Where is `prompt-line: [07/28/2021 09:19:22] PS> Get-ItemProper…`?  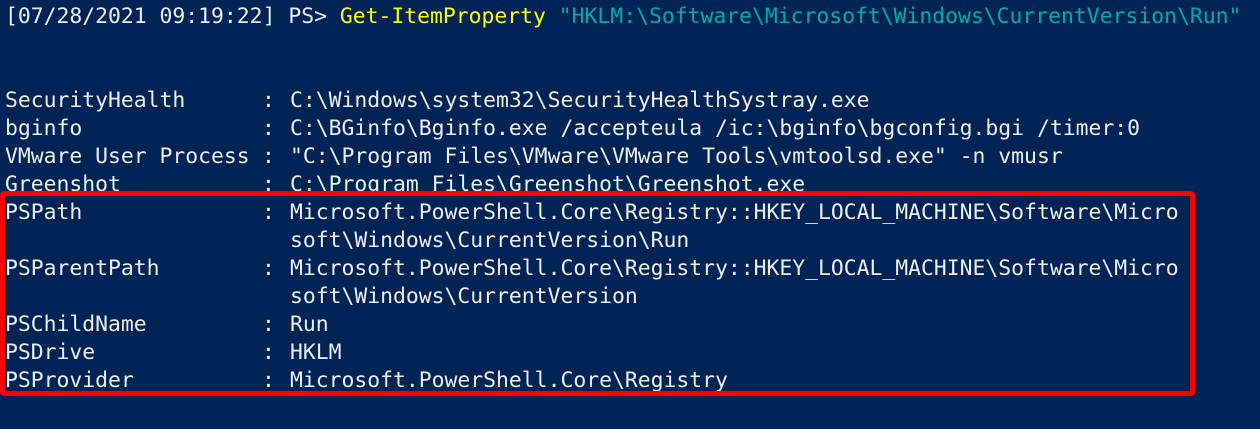
prompt-line: [07/28/2021 09:19:22] PS> Get-ItemProper… is located at coordinates (623, 17).